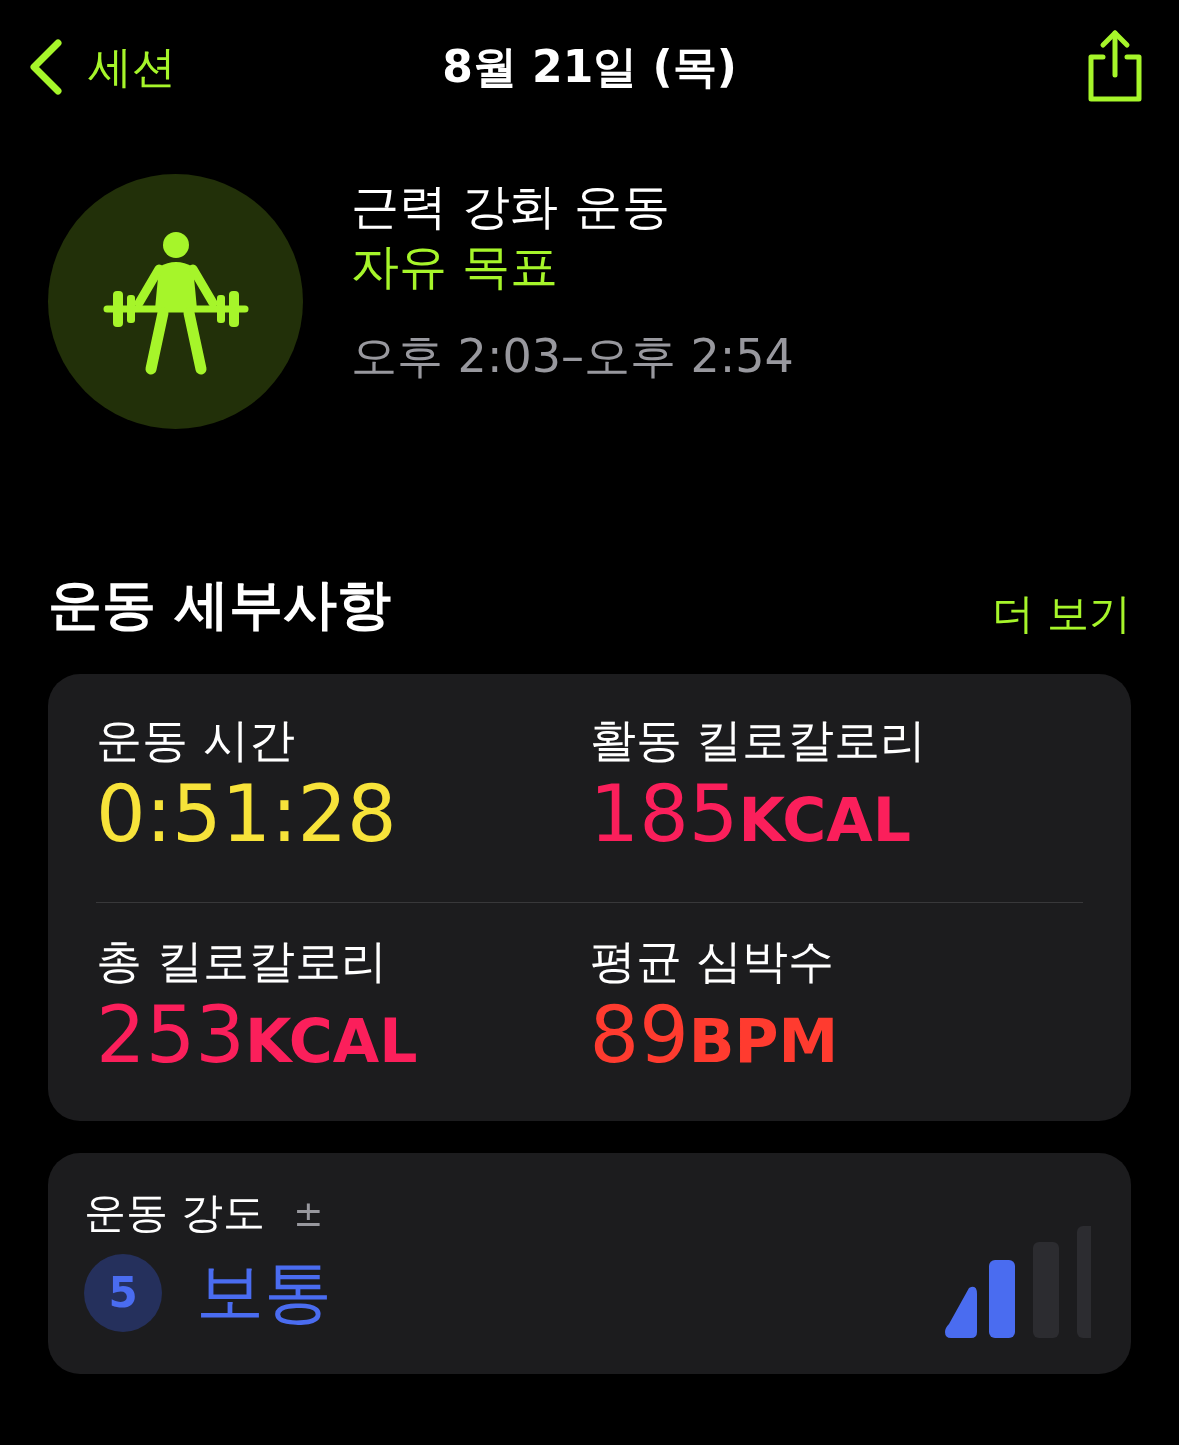  I want to click on metric-value: 89BPM, so click(714, 1037).